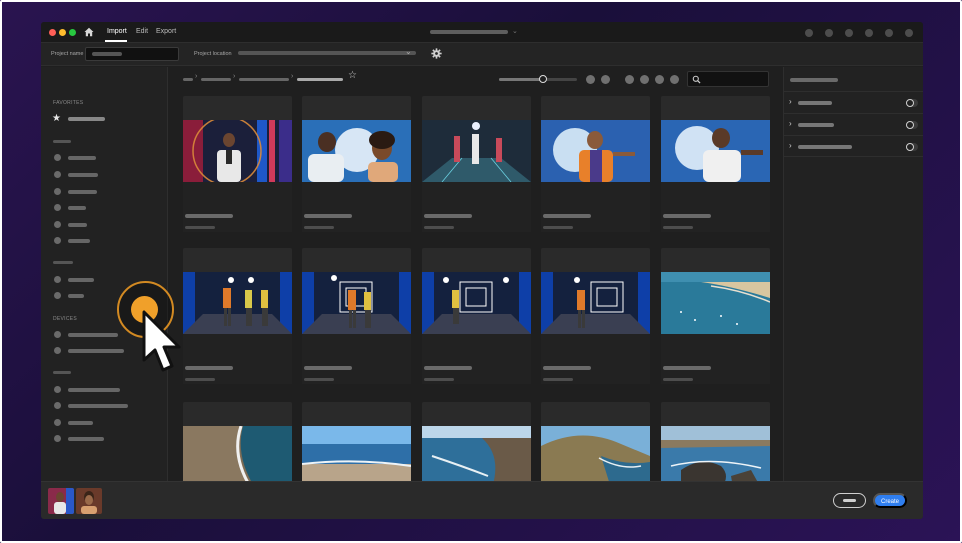 The image size is (962, 543). I want to click on active-tab-indicator, so click(116, 41).